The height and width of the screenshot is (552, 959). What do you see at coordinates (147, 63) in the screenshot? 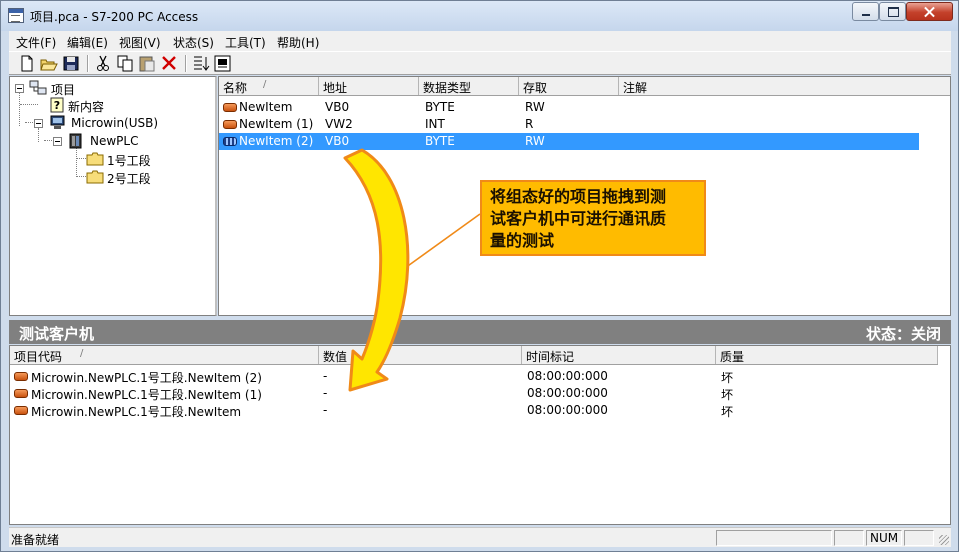
I see `paste-icon` at bounding box center [147, 63].